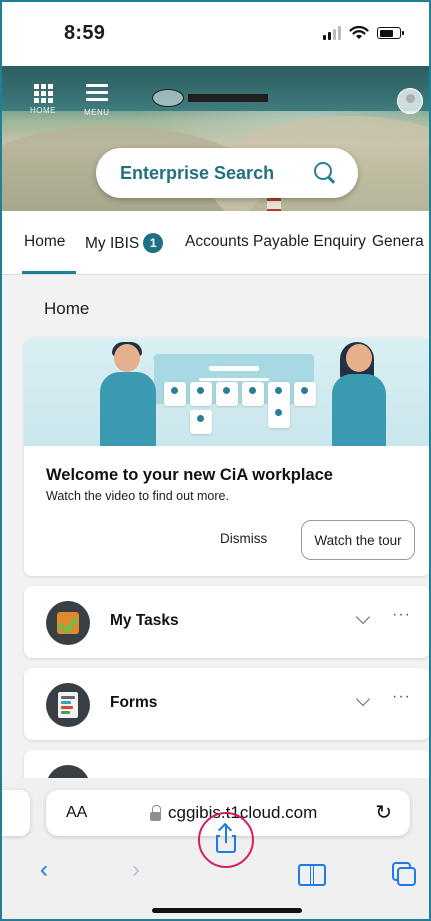 The width and height of the screenshot is (431, 921). What do you see at coordinates (144, 620) in the screenshot?
I see `widget-title: My Tasks` at bounding box center [144, 620].